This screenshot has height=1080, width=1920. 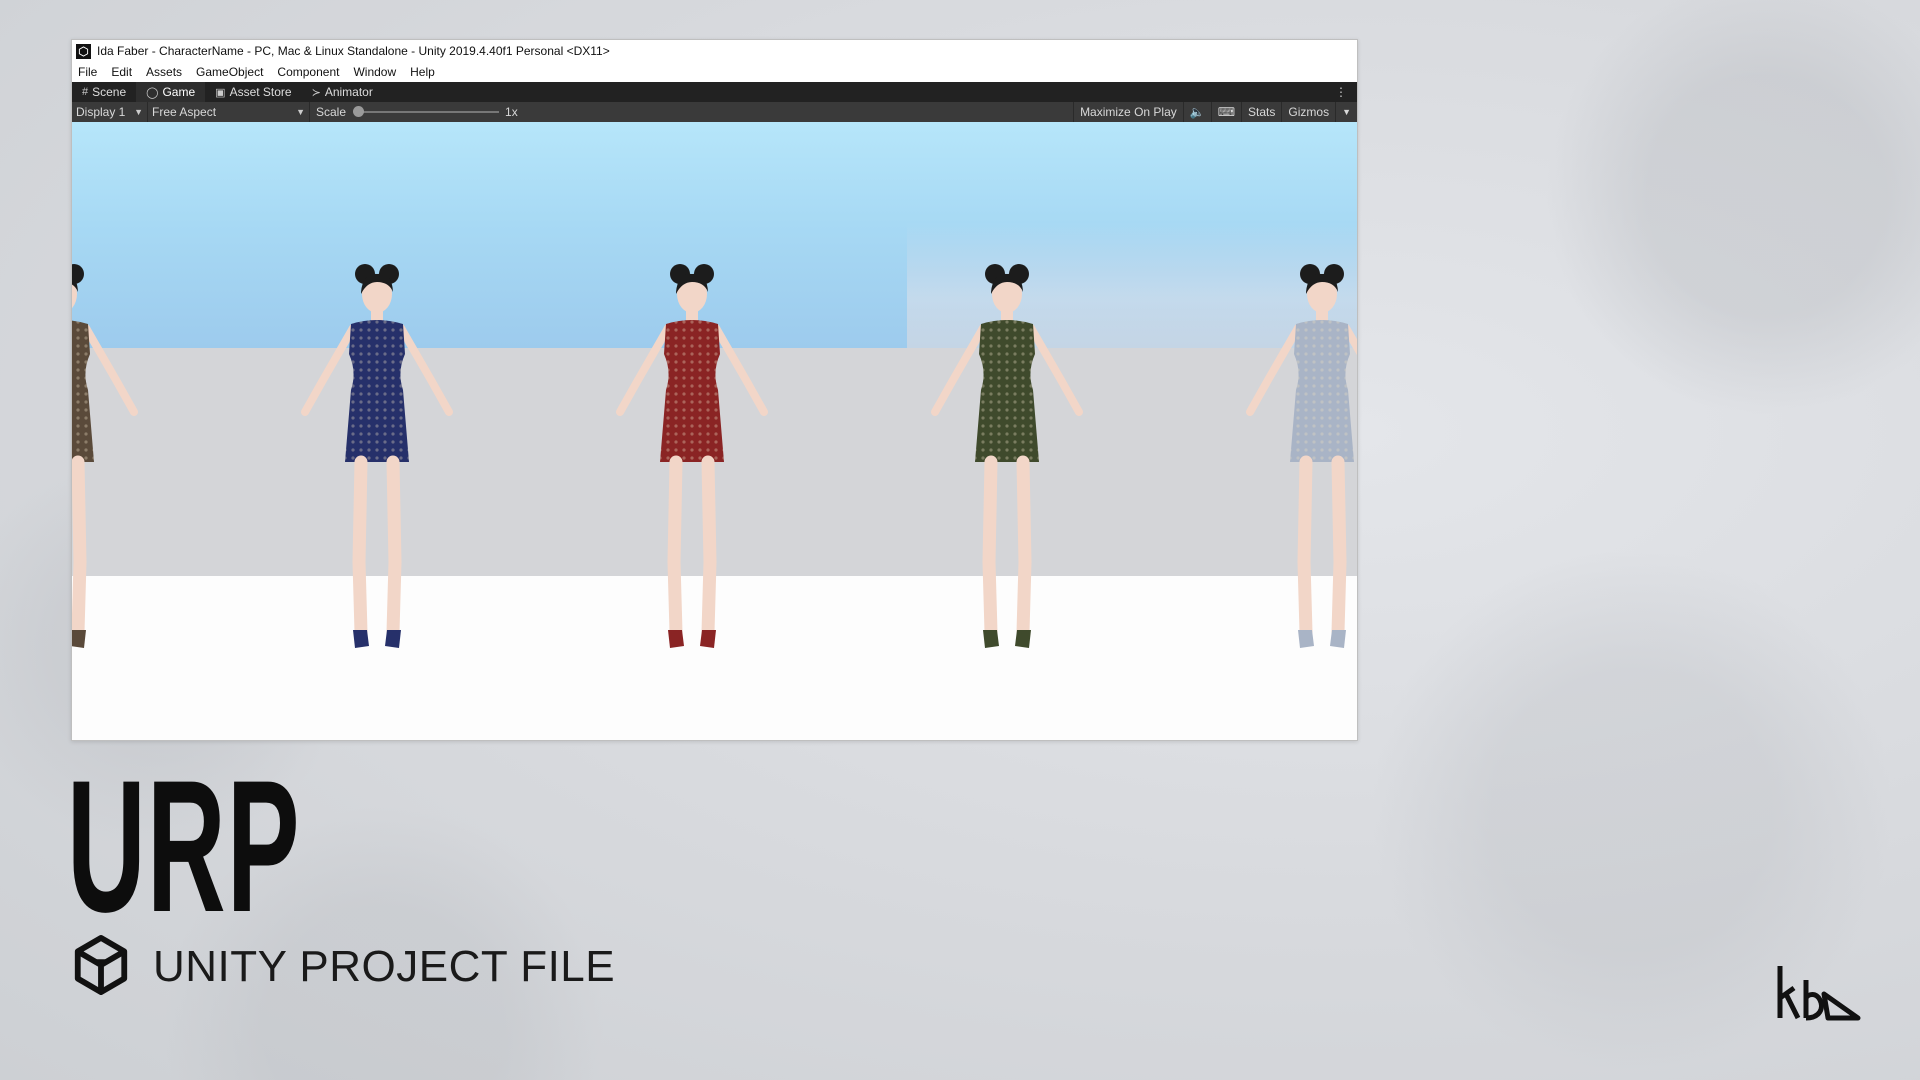 I want to click on display-dropdown: Display 1 ▼, so click(x=110, y=112).